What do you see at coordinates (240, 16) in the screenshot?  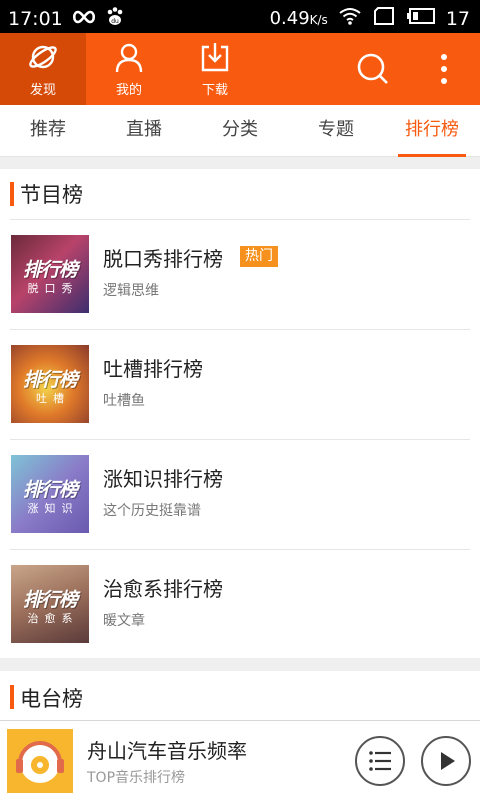 I see `status-bar: 17:01 du 0.49K/s 17` at bounding box center [240, 16].